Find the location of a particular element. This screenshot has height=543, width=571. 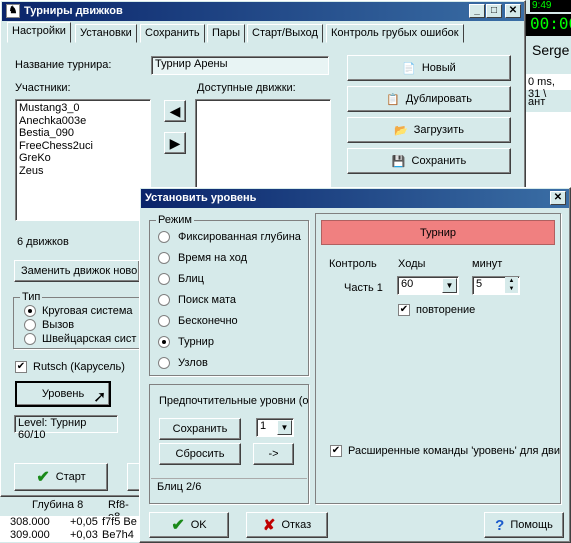

dialog-close-button: ✕ is located at coordinates (558, 198).